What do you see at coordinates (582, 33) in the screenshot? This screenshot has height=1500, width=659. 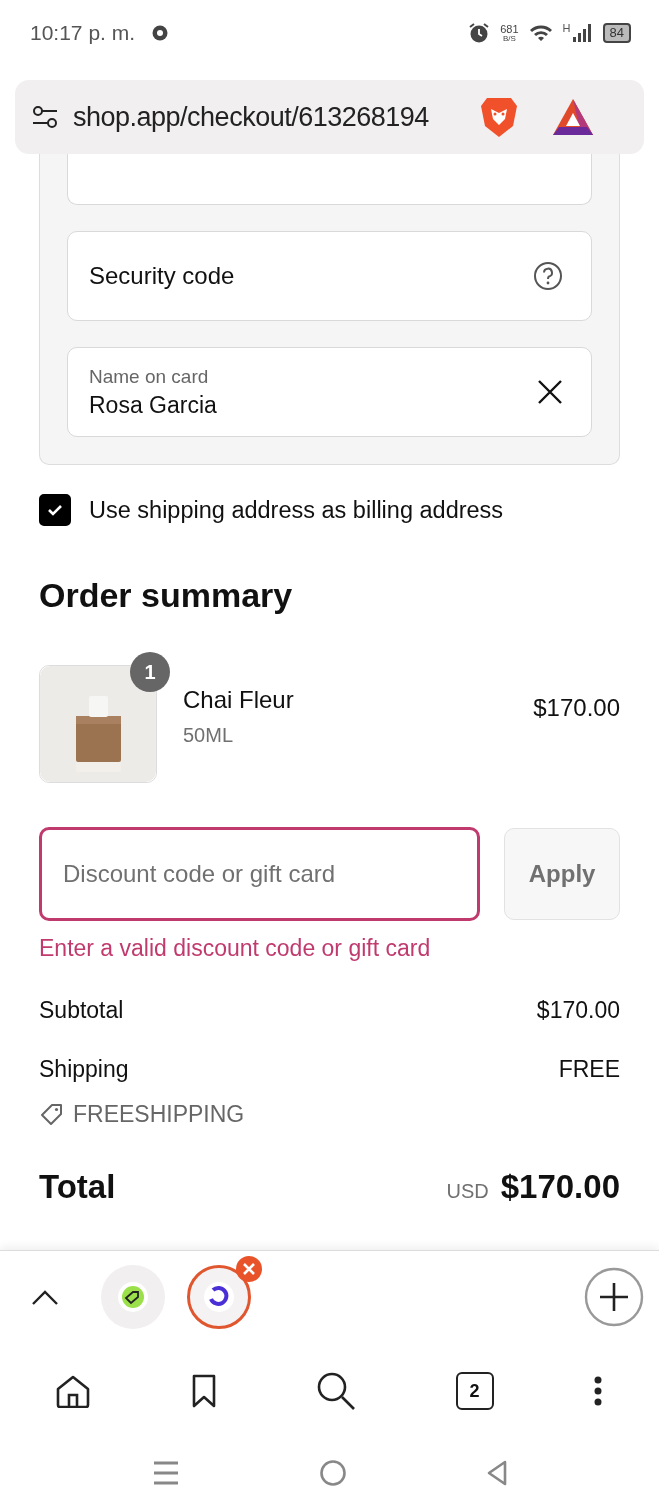 I see `signal-icon` at bounding box center [582, 33].